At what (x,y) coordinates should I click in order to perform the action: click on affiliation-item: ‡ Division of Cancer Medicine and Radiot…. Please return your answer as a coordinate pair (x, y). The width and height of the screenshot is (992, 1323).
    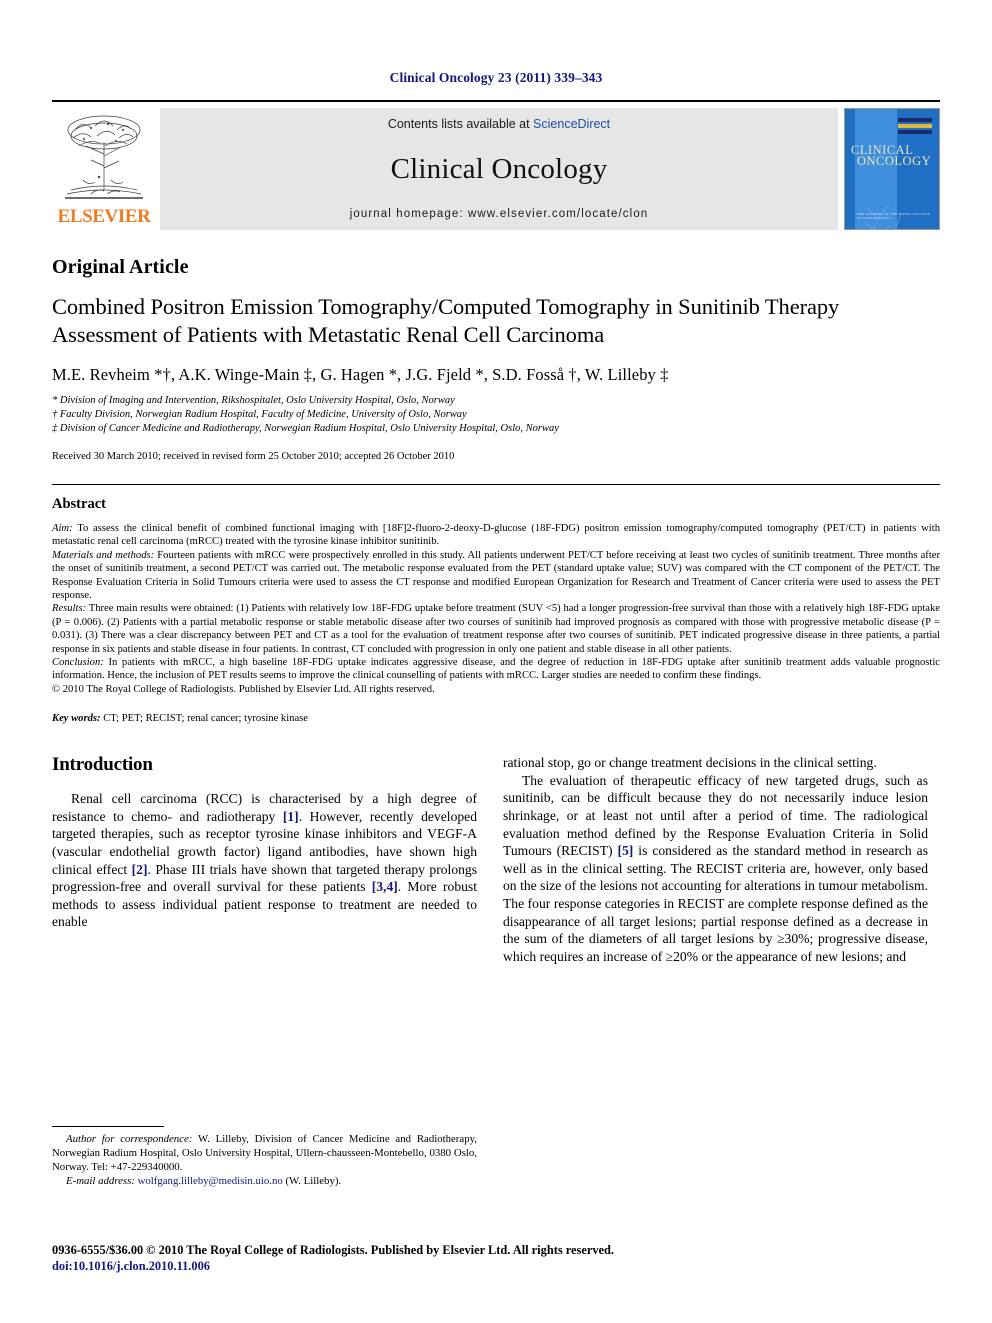
    Looking at the image, I should click on (305, 428).